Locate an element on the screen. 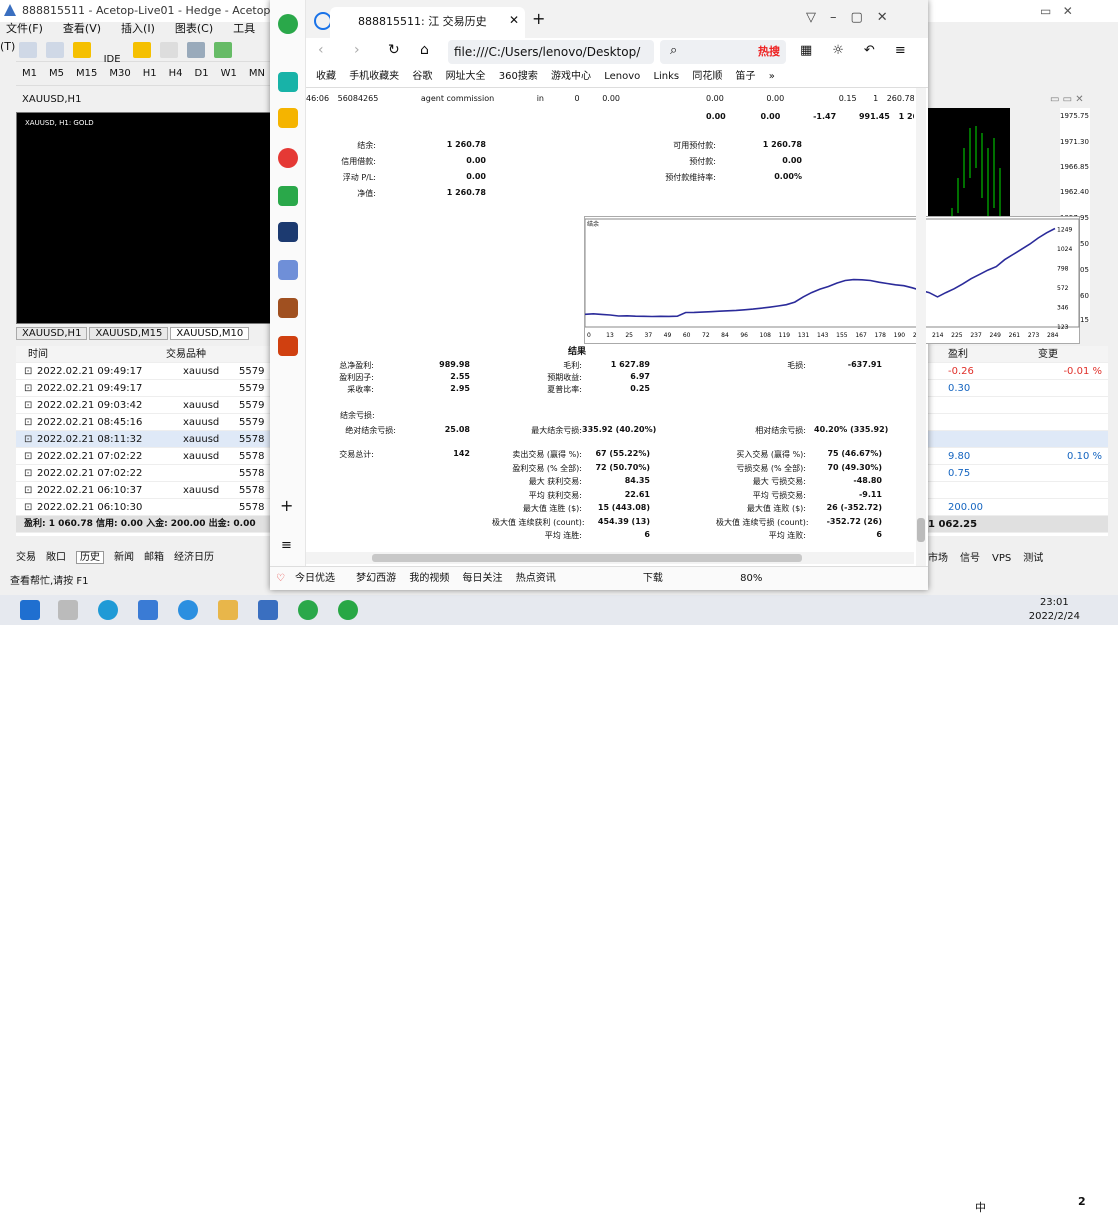  chart-tab: XAUUSD,M15 is located at coordinates (129, 333).